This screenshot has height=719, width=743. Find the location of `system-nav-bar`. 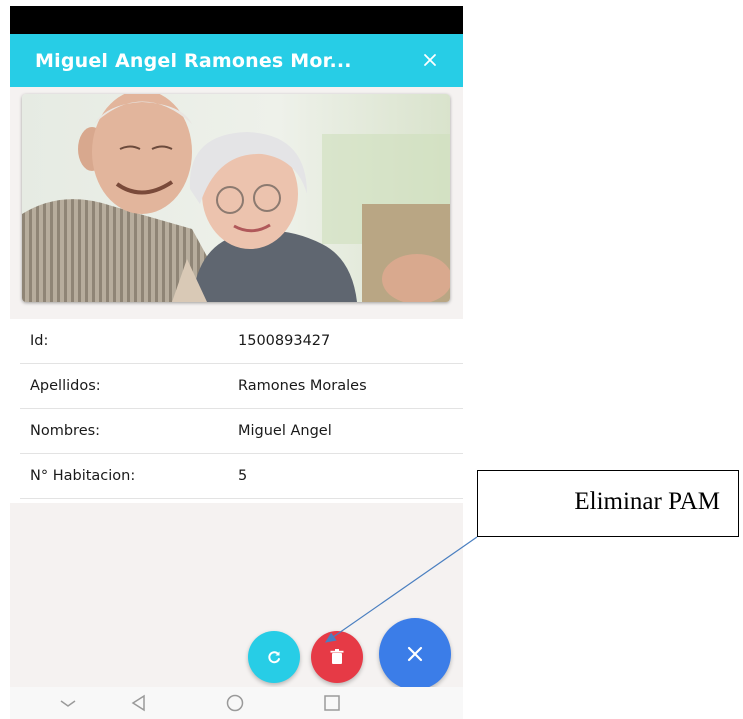

system-nav-bar is located at coordinates (236, 703).